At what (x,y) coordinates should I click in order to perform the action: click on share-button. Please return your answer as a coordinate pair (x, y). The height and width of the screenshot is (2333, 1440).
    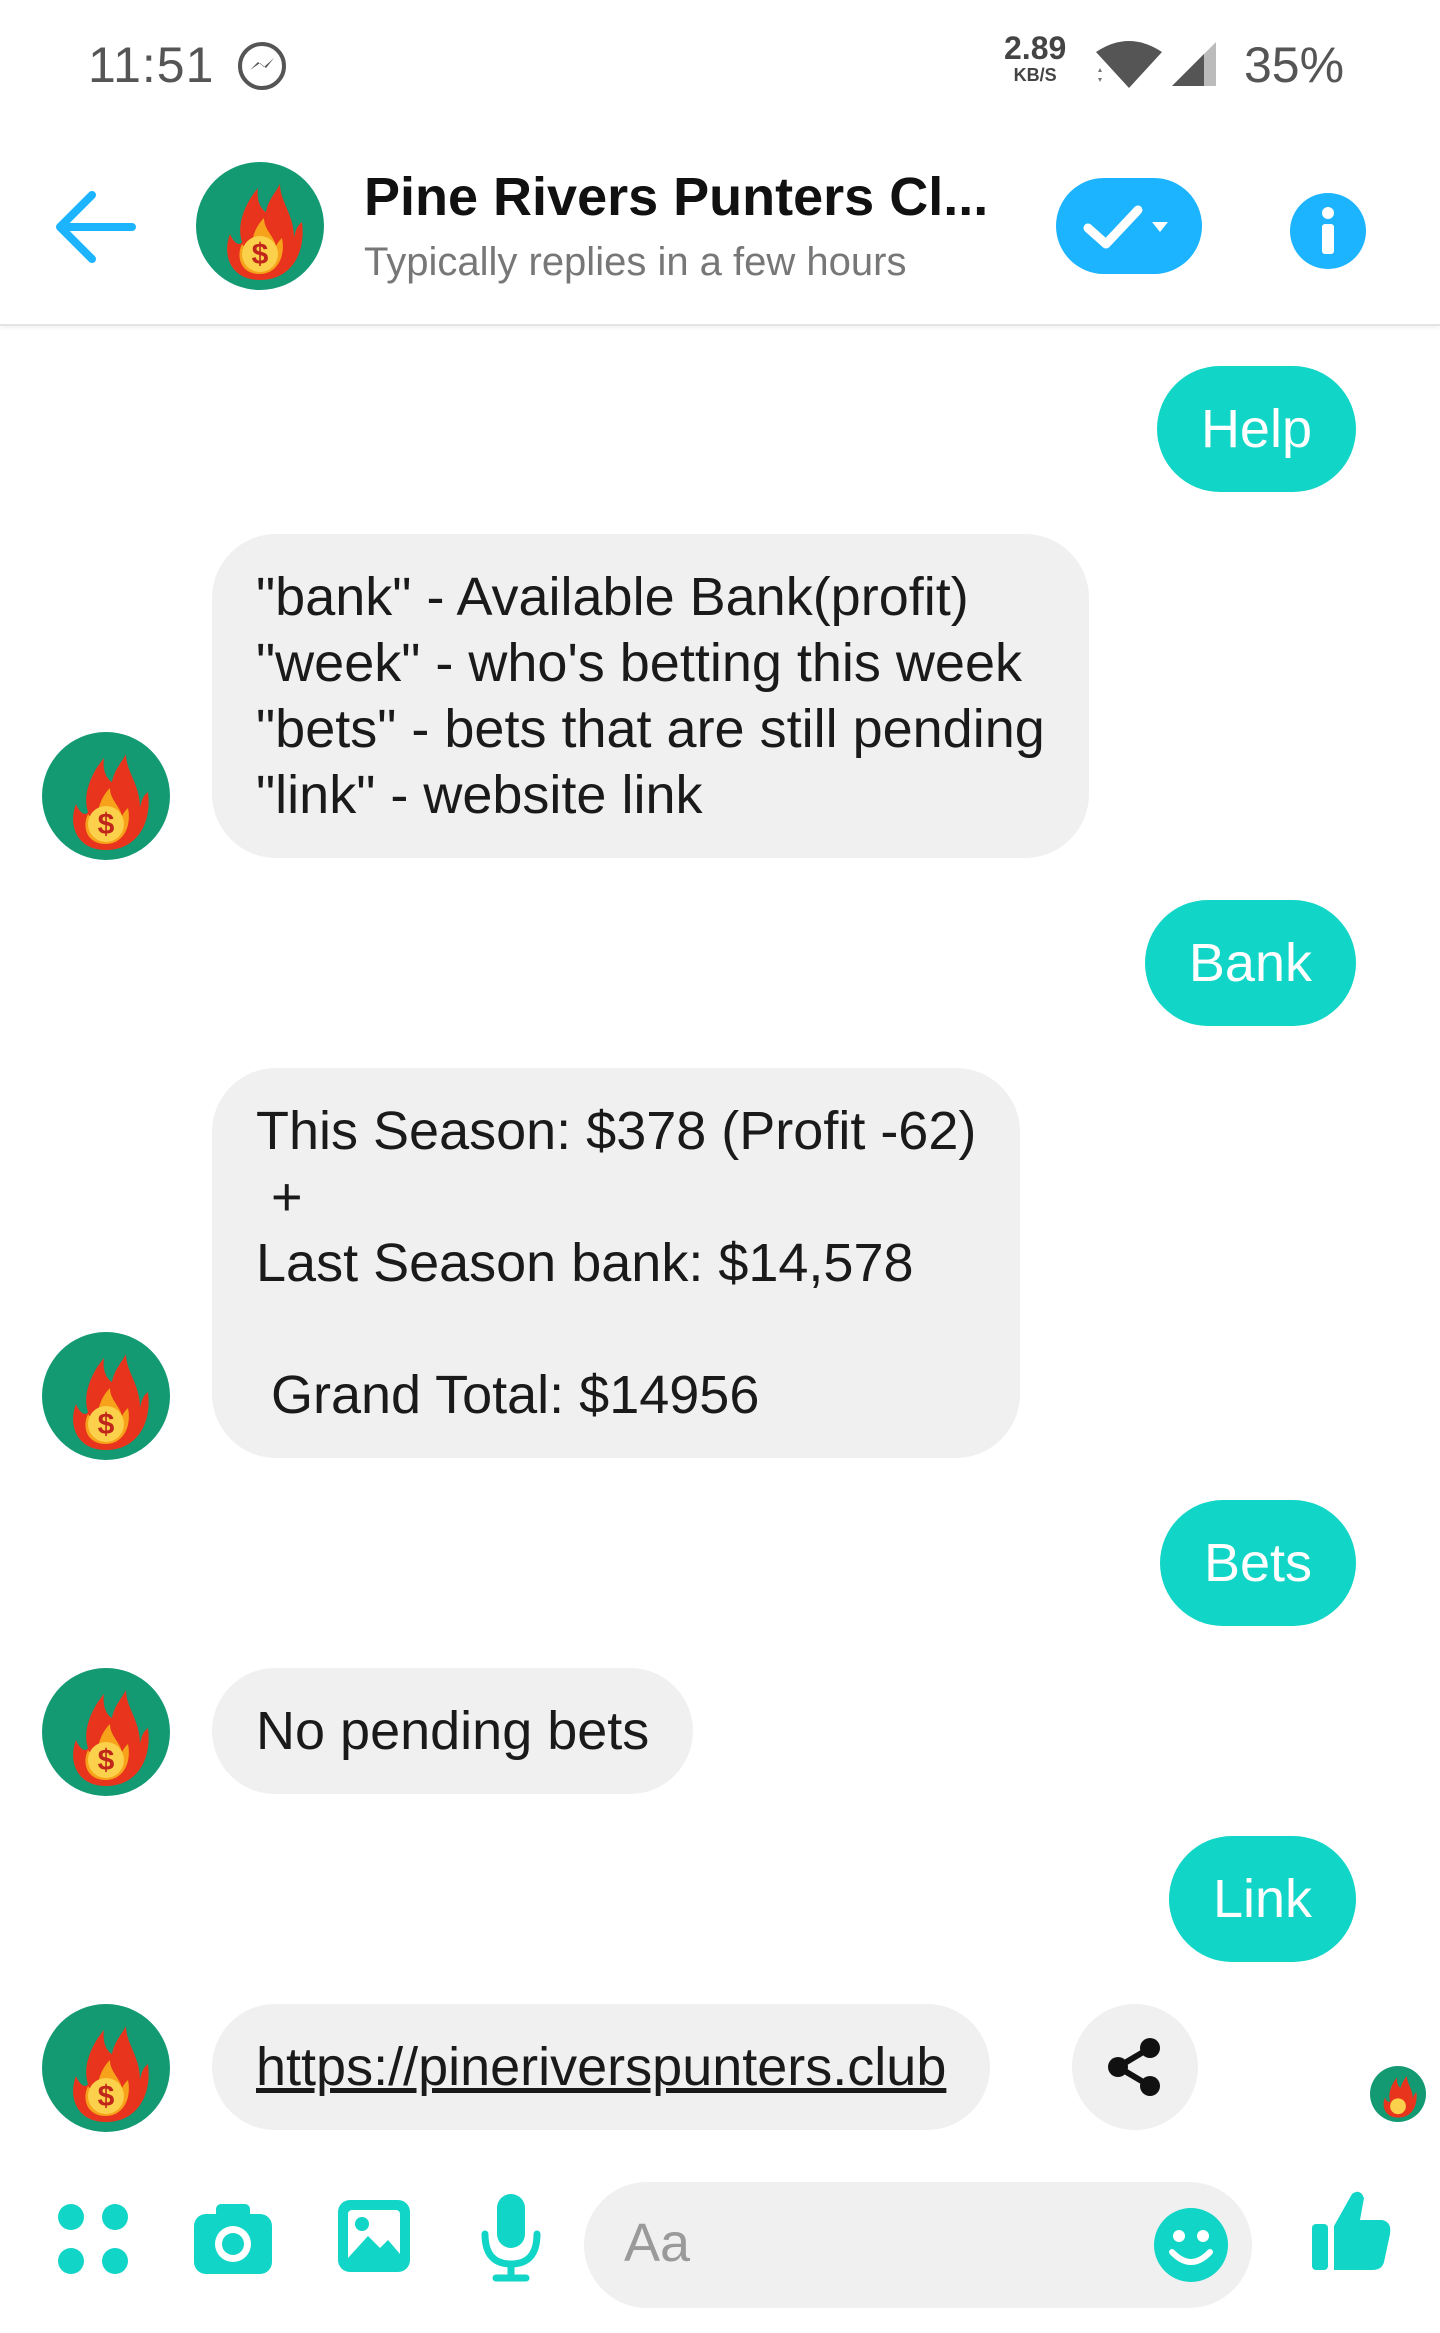
    Looking at the image, I should click on (1135, 2067).